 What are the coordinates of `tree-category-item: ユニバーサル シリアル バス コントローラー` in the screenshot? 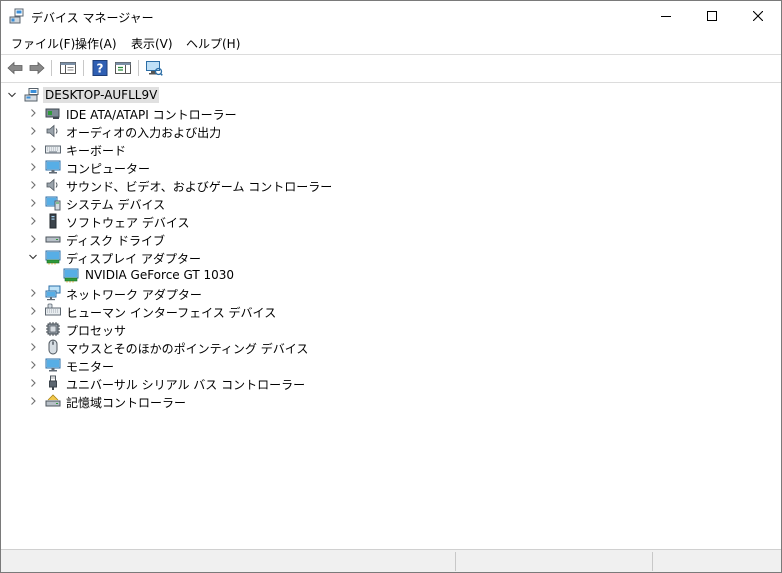 It's located at (381, 383).